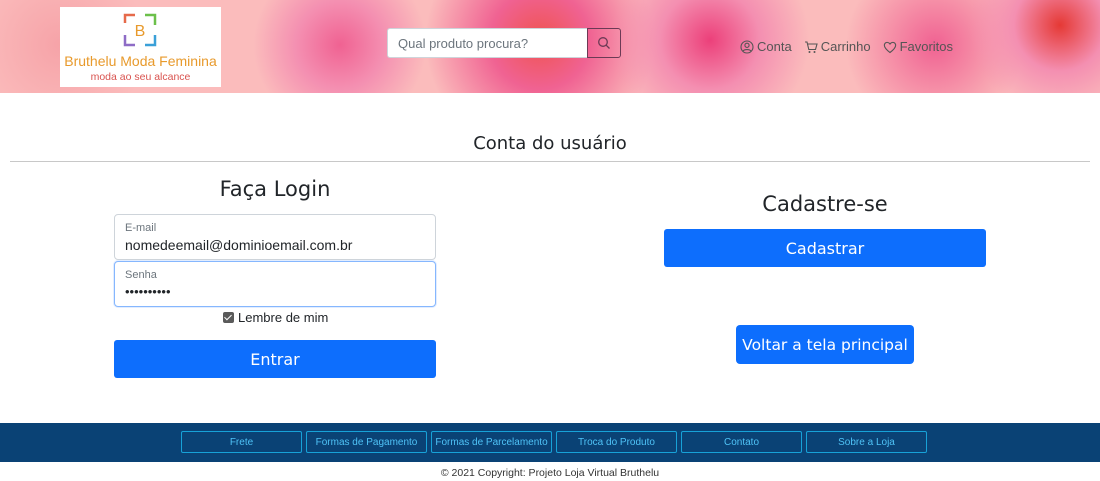 This screenshot has width=1100, height=481. What do you see at coordinates (741, 442) in the screenshot?
I see `footer-link-contato: Contato` at bounding box center [741, 442].